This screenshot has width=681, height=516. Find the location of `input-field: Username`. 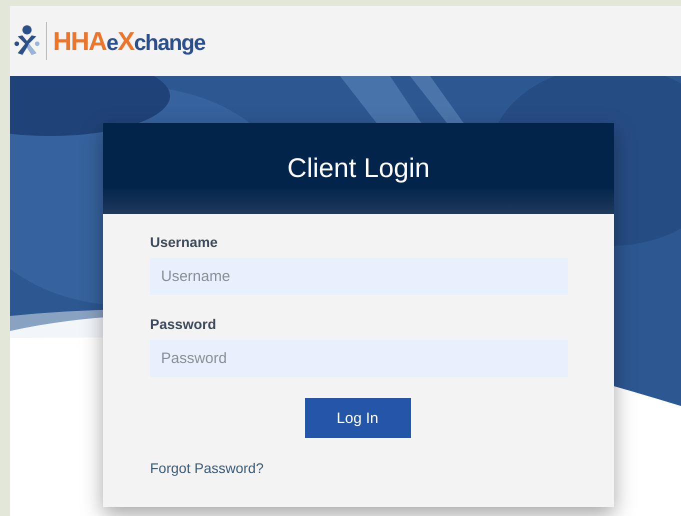

input-field: Username is located at coordinates (359, 276).